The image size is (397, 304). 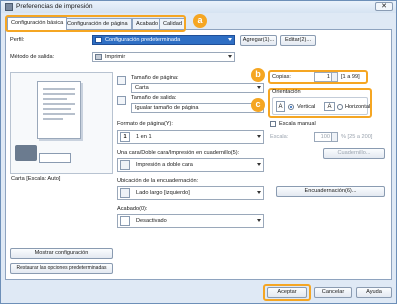 What do you see at coordinates (132, 209) in the screenshot?
I see `finishing-label: Acabado(0):` at bounding box center [132, 209].